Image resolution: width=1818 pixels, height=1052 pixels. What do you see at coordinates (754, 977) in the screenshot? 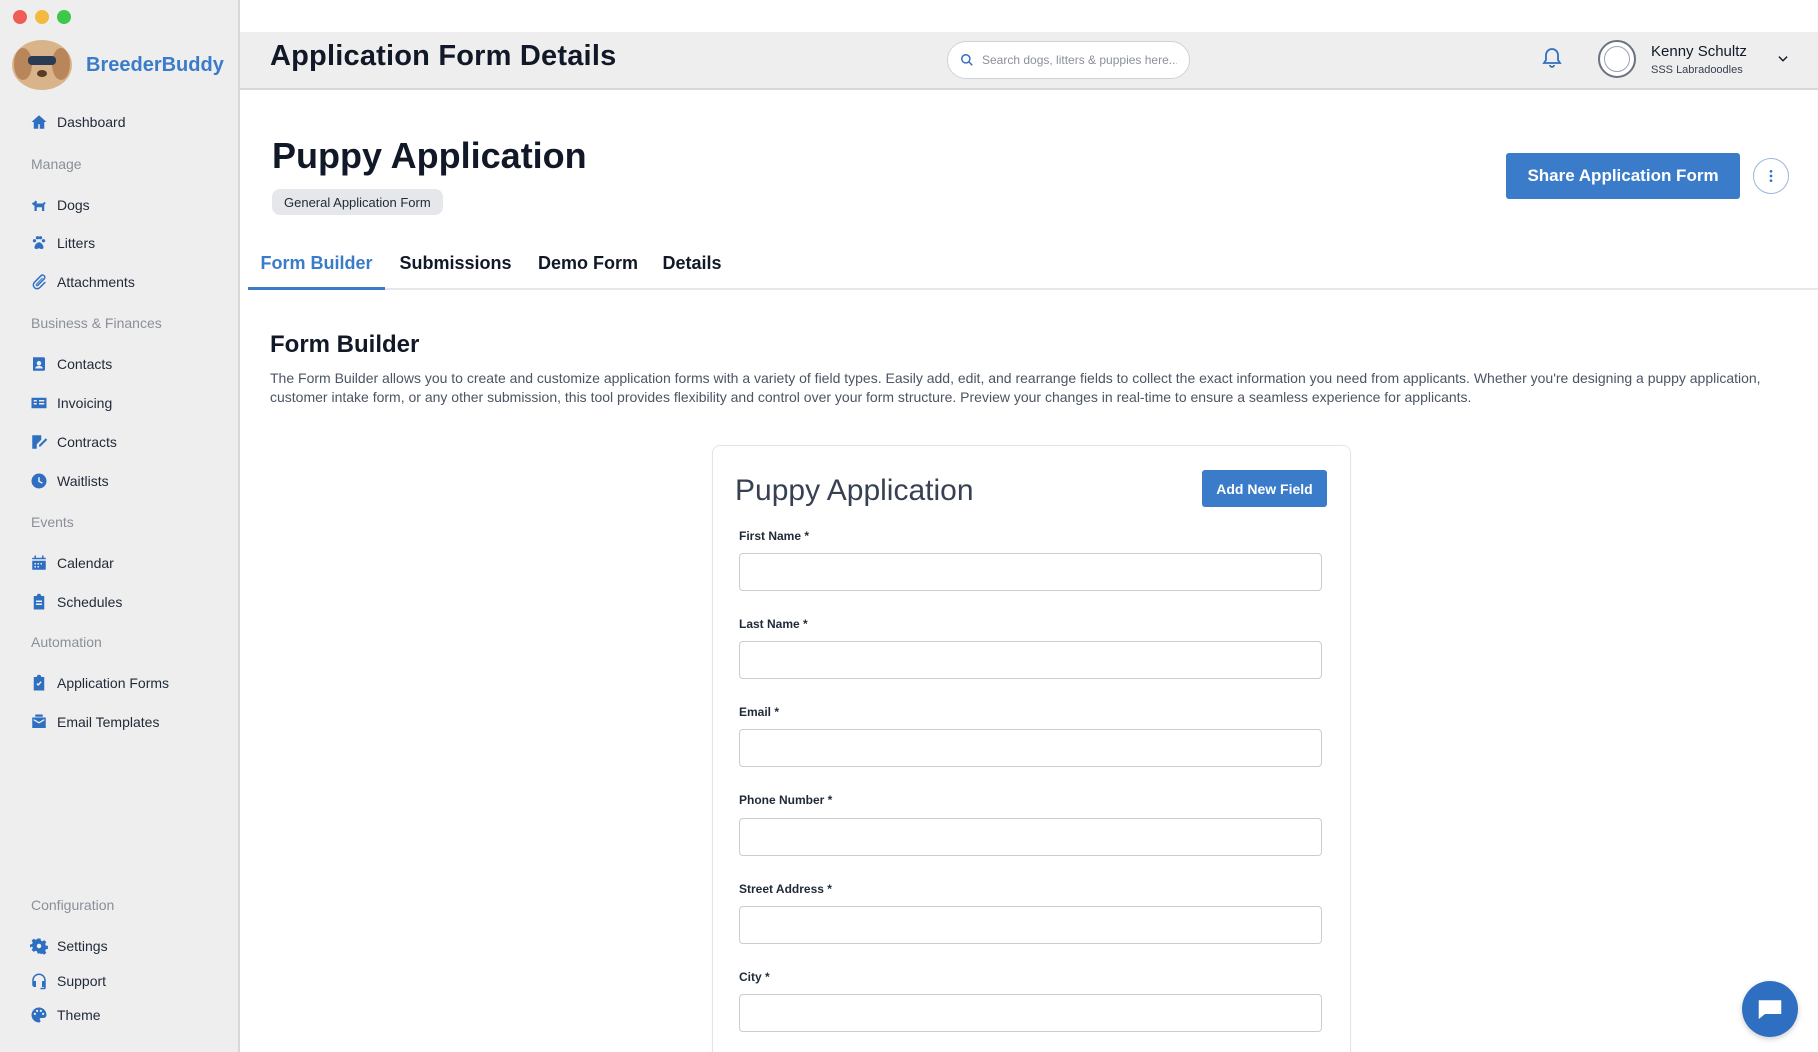
I see `city-label: City *` at bounding box center [754, 977].